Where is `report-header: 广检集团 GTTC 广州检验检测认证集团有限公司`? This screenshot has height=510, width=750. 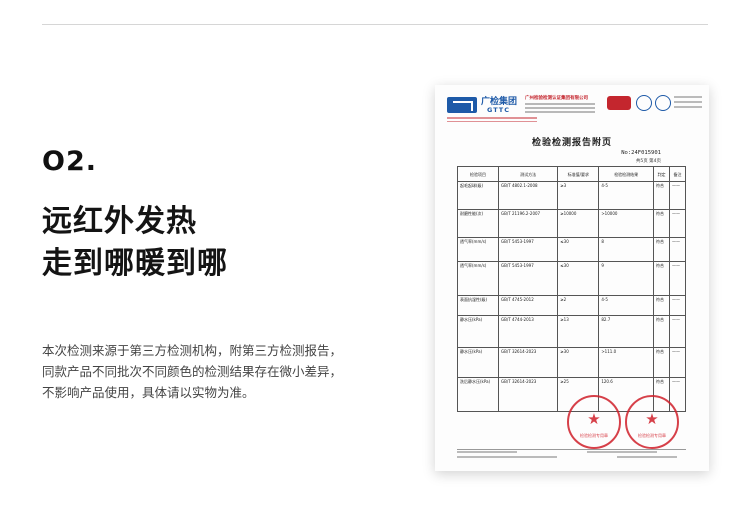
report-header: 广检集团 GTTC 广州检验检测认证集团有限公司 is located at coordinates (572, 106).